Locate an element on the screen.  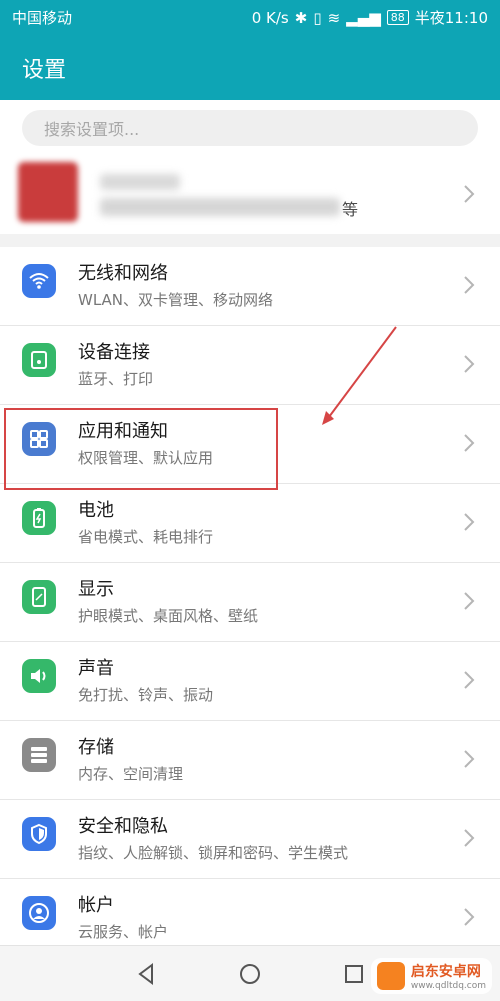
settings-item-title: 安全和隐私 is located at coordinates (123, 826).